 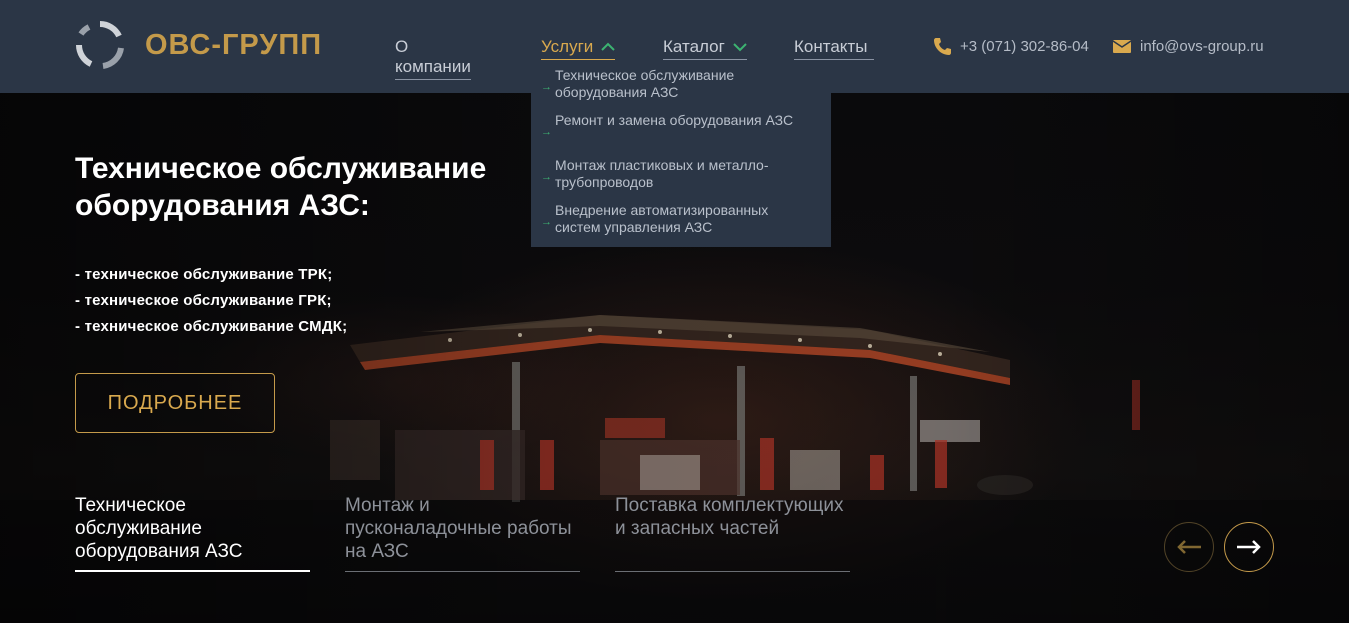 I want to click on nav-catalog-label: Каталог, so click(x=694, y=46).